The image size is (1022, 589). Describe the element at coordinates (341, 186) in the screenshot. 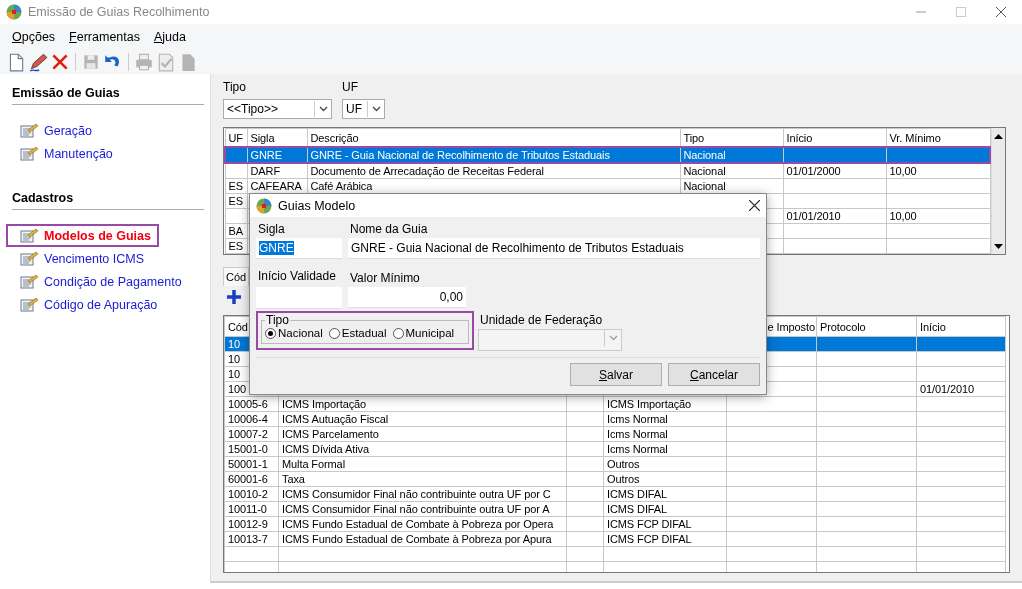

I see `table-cell: Café Arábica` at that location.